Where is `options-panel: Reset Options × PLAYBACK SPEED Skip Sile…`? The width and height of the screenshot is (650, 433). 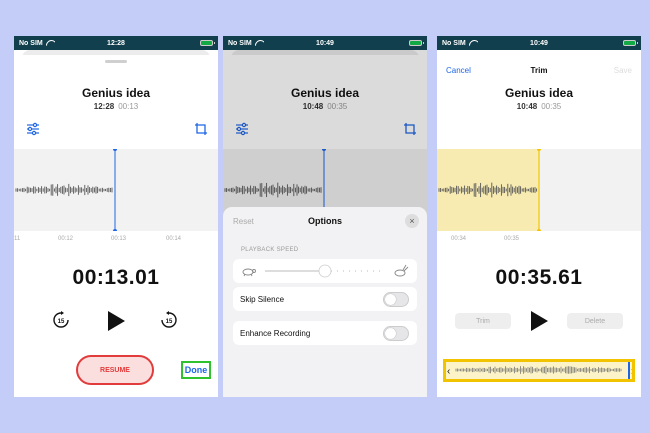
options-panel: Reset Options × PLAYBACK SPEED Skip Sile… is located at coordinates (325, 302).